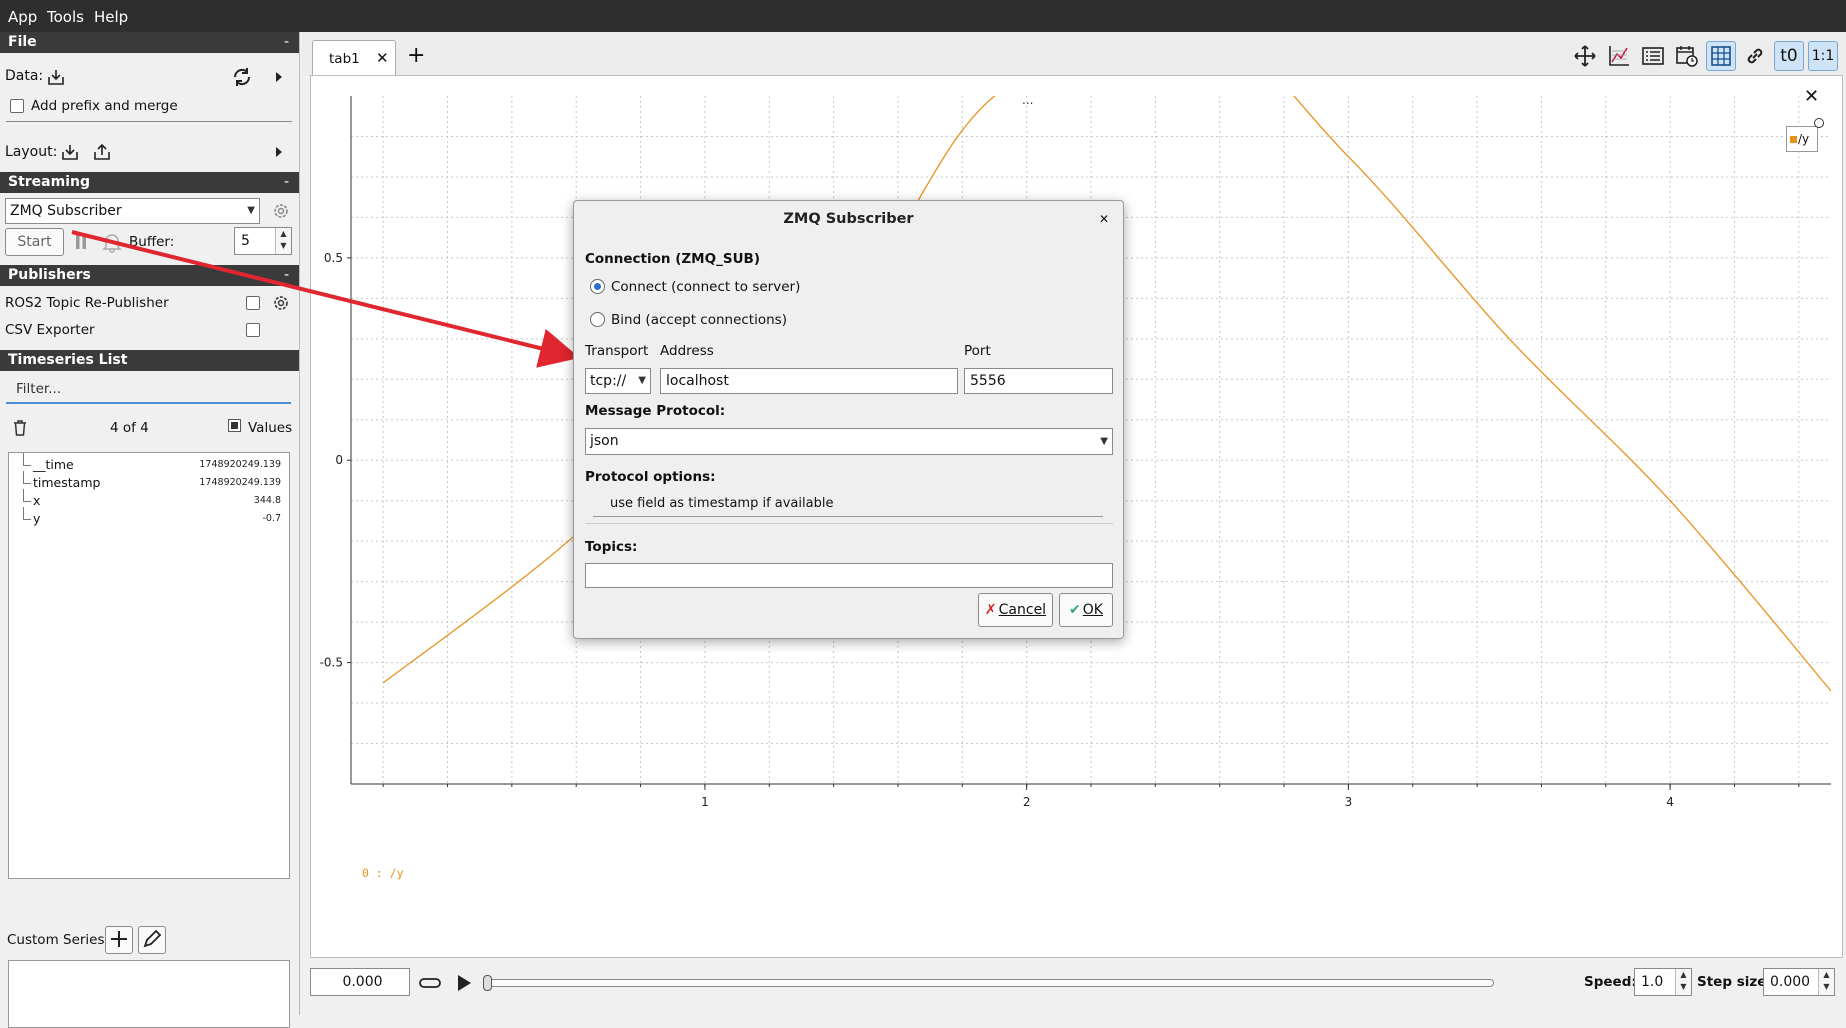 The width and height of the screenshot is (1846, 1028). What do you see at coordinates (279, 152) in the screenshot?
I see `layout-expand-icon` at bounding box center [279, 152].